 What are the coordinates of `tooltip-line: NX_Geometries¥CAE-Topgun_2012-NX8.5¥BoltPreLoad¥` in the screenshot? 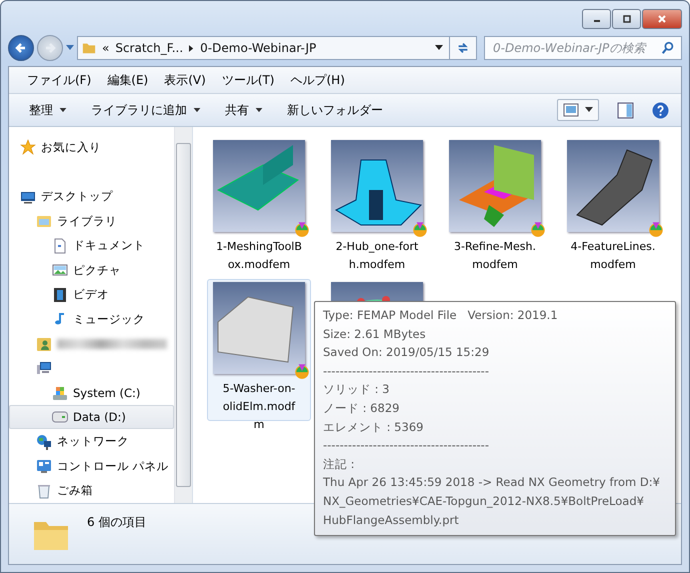 It's located at (484, 501).